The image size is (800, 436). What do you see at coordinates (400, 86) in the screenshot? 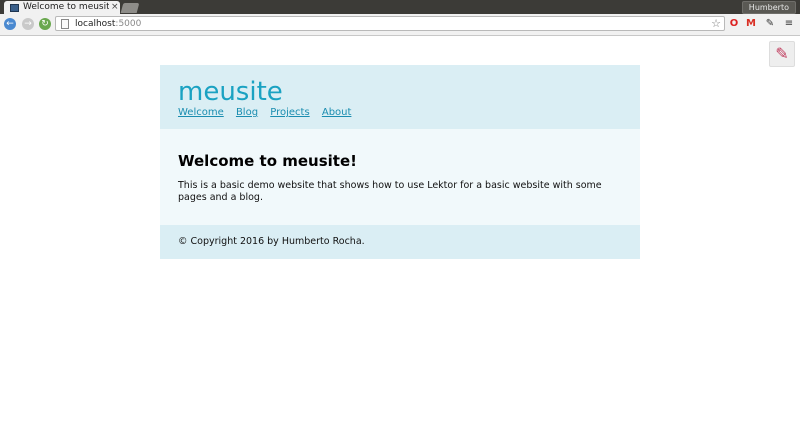
I see `site-title: meusite` at bounding box center [400, 86].